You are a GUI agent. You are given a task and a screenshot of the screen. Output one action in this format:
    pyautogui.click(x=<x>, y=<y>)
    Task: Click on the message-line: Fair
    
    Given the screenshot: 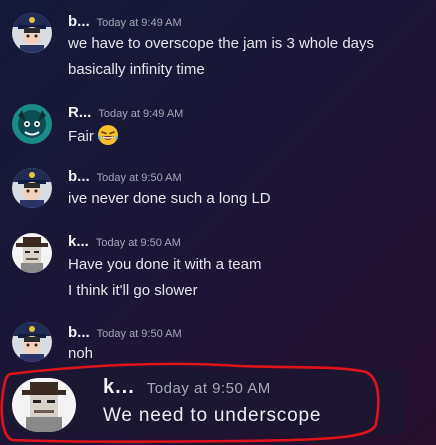 What is the action you would take?
    pyautogui.click(x=93, y=137)
    